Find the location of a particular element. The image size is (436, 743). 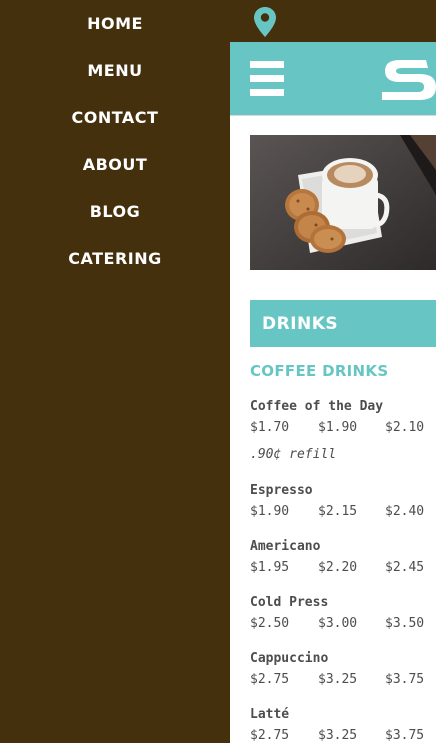

section-title: DRINKS is located at coordinates (300, 324).